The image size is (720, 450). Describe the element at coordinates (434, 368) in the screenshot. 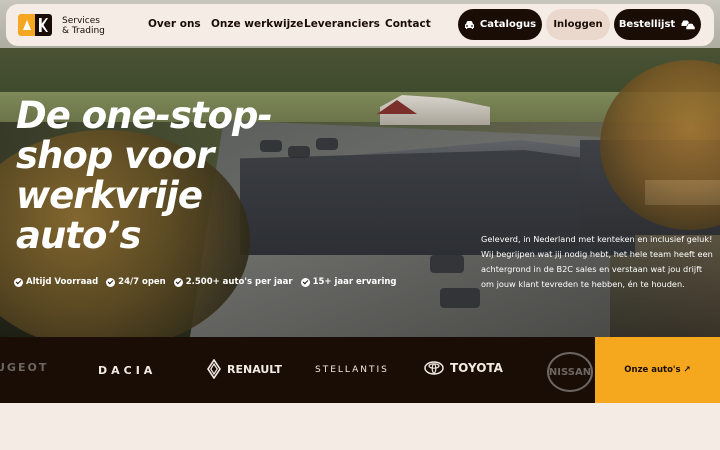

I see `toyota-emblem-icon` at that location.